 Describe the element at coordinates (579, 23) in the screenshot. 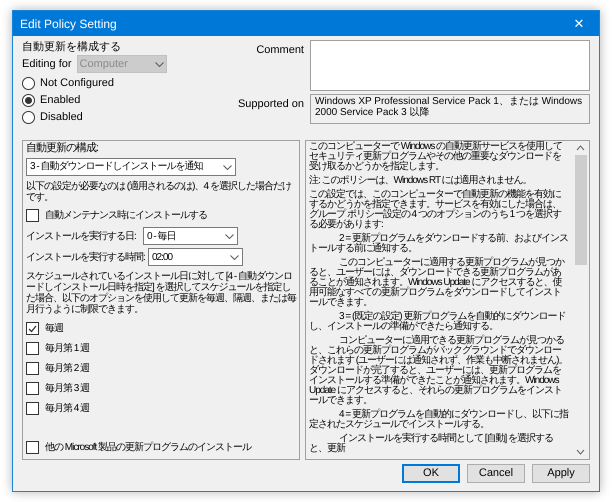

I see `close-button: ✕` at that location.